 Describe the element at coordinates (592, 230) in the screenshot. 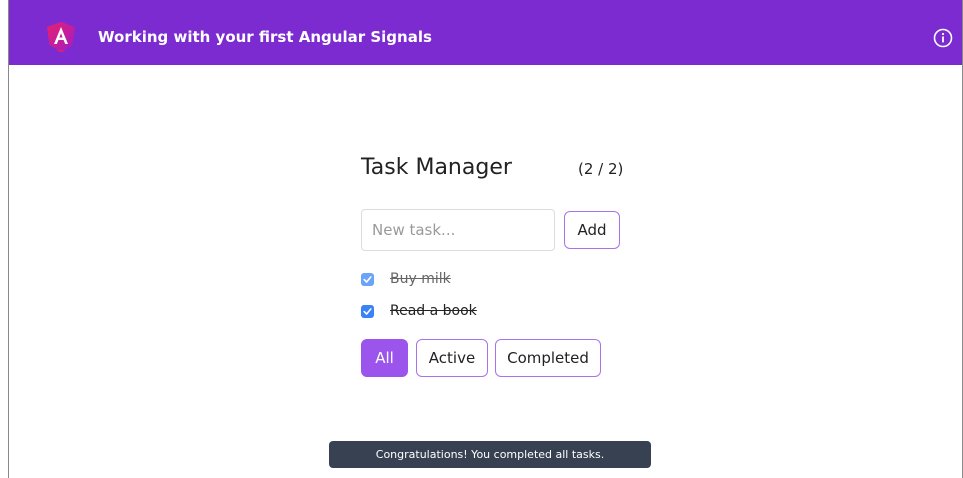

I see `add-task-button: Add` at that location.